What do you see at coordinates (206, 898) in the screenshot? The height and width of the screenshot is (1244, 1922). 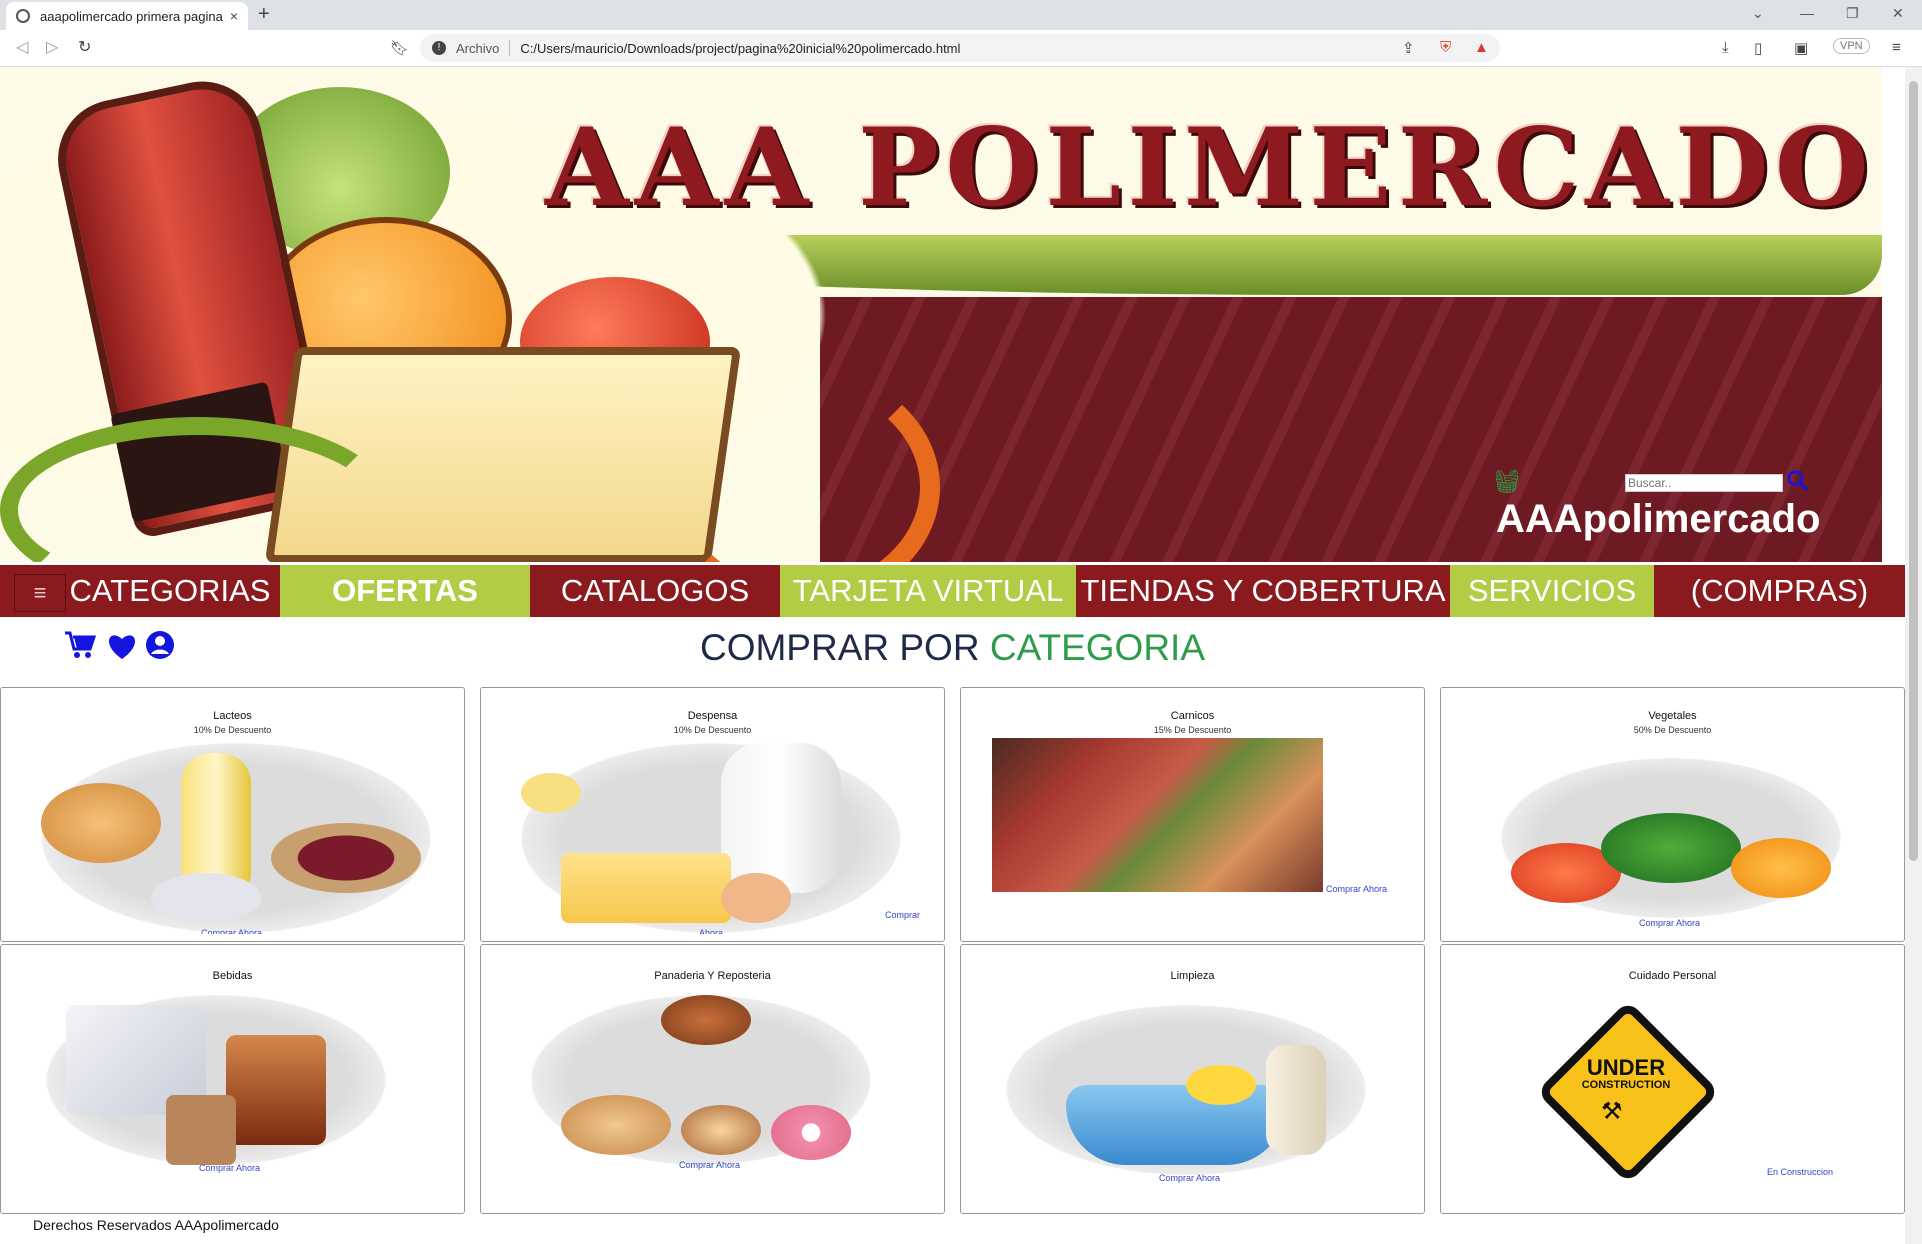 I see `can-image` at bounding box center [206, 898].